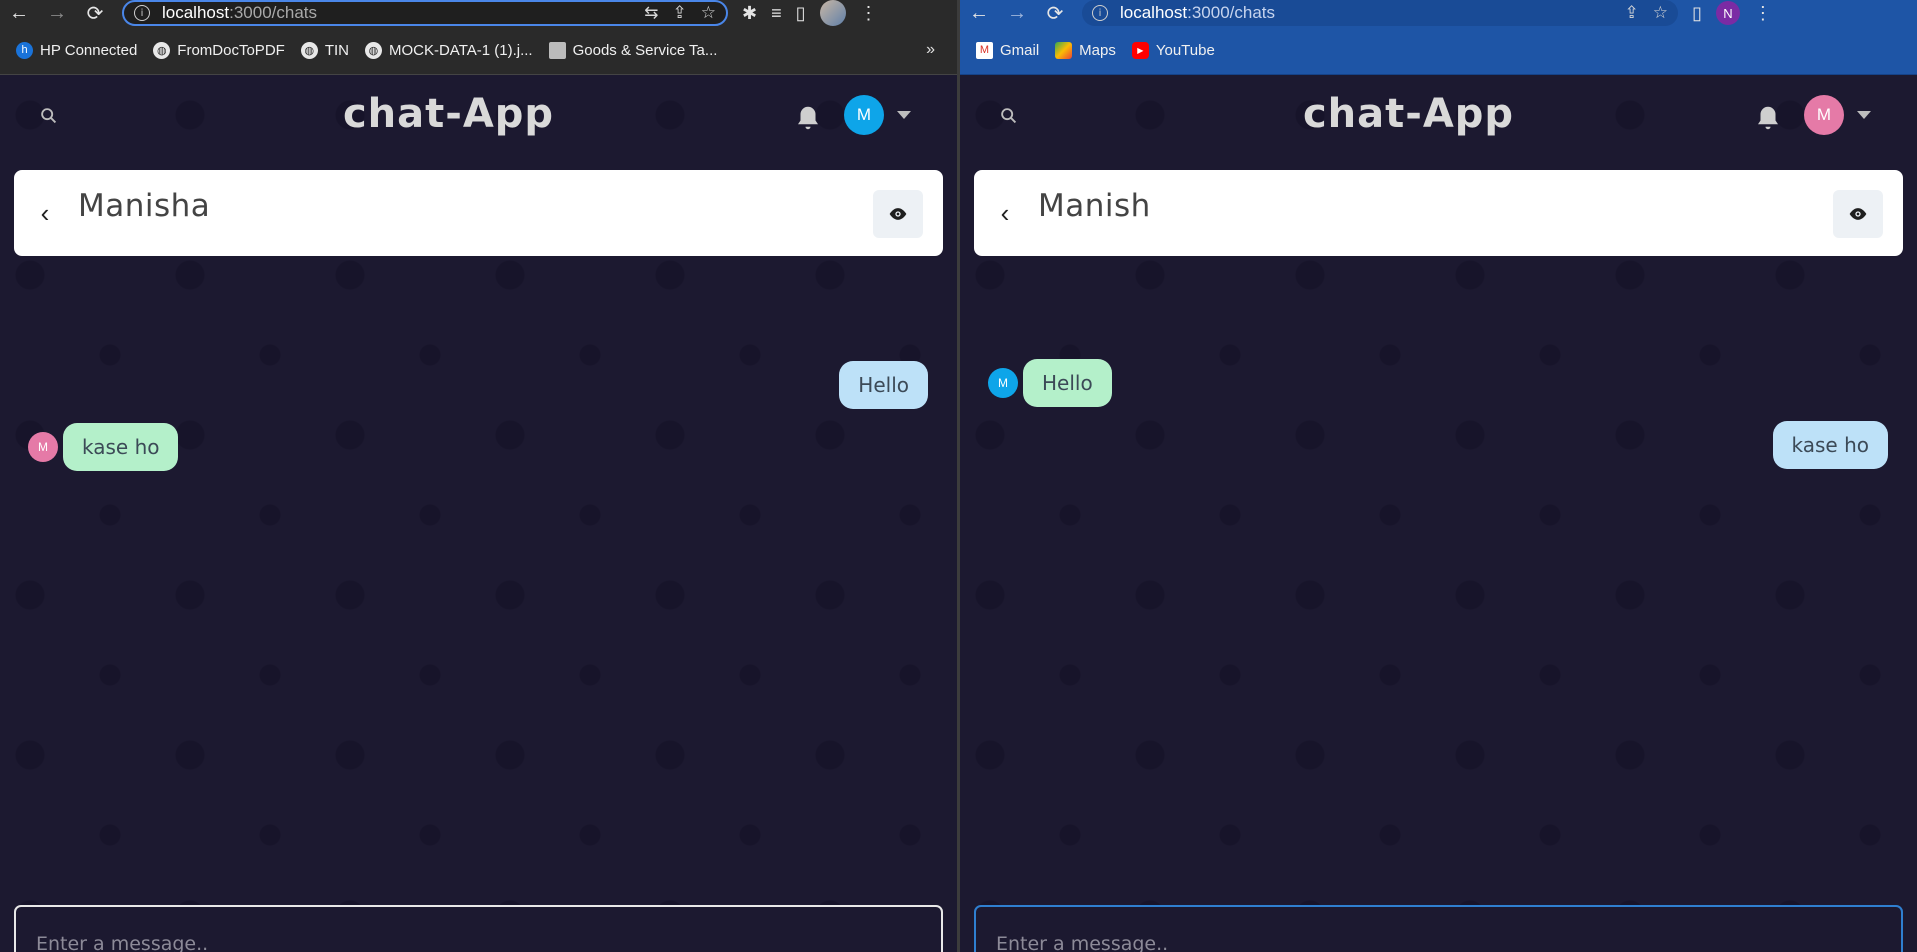 The image size is (1917, 952). Describe the element at coordinates (832, 13) in the screenshot. I see `profile-avatar` at that location.